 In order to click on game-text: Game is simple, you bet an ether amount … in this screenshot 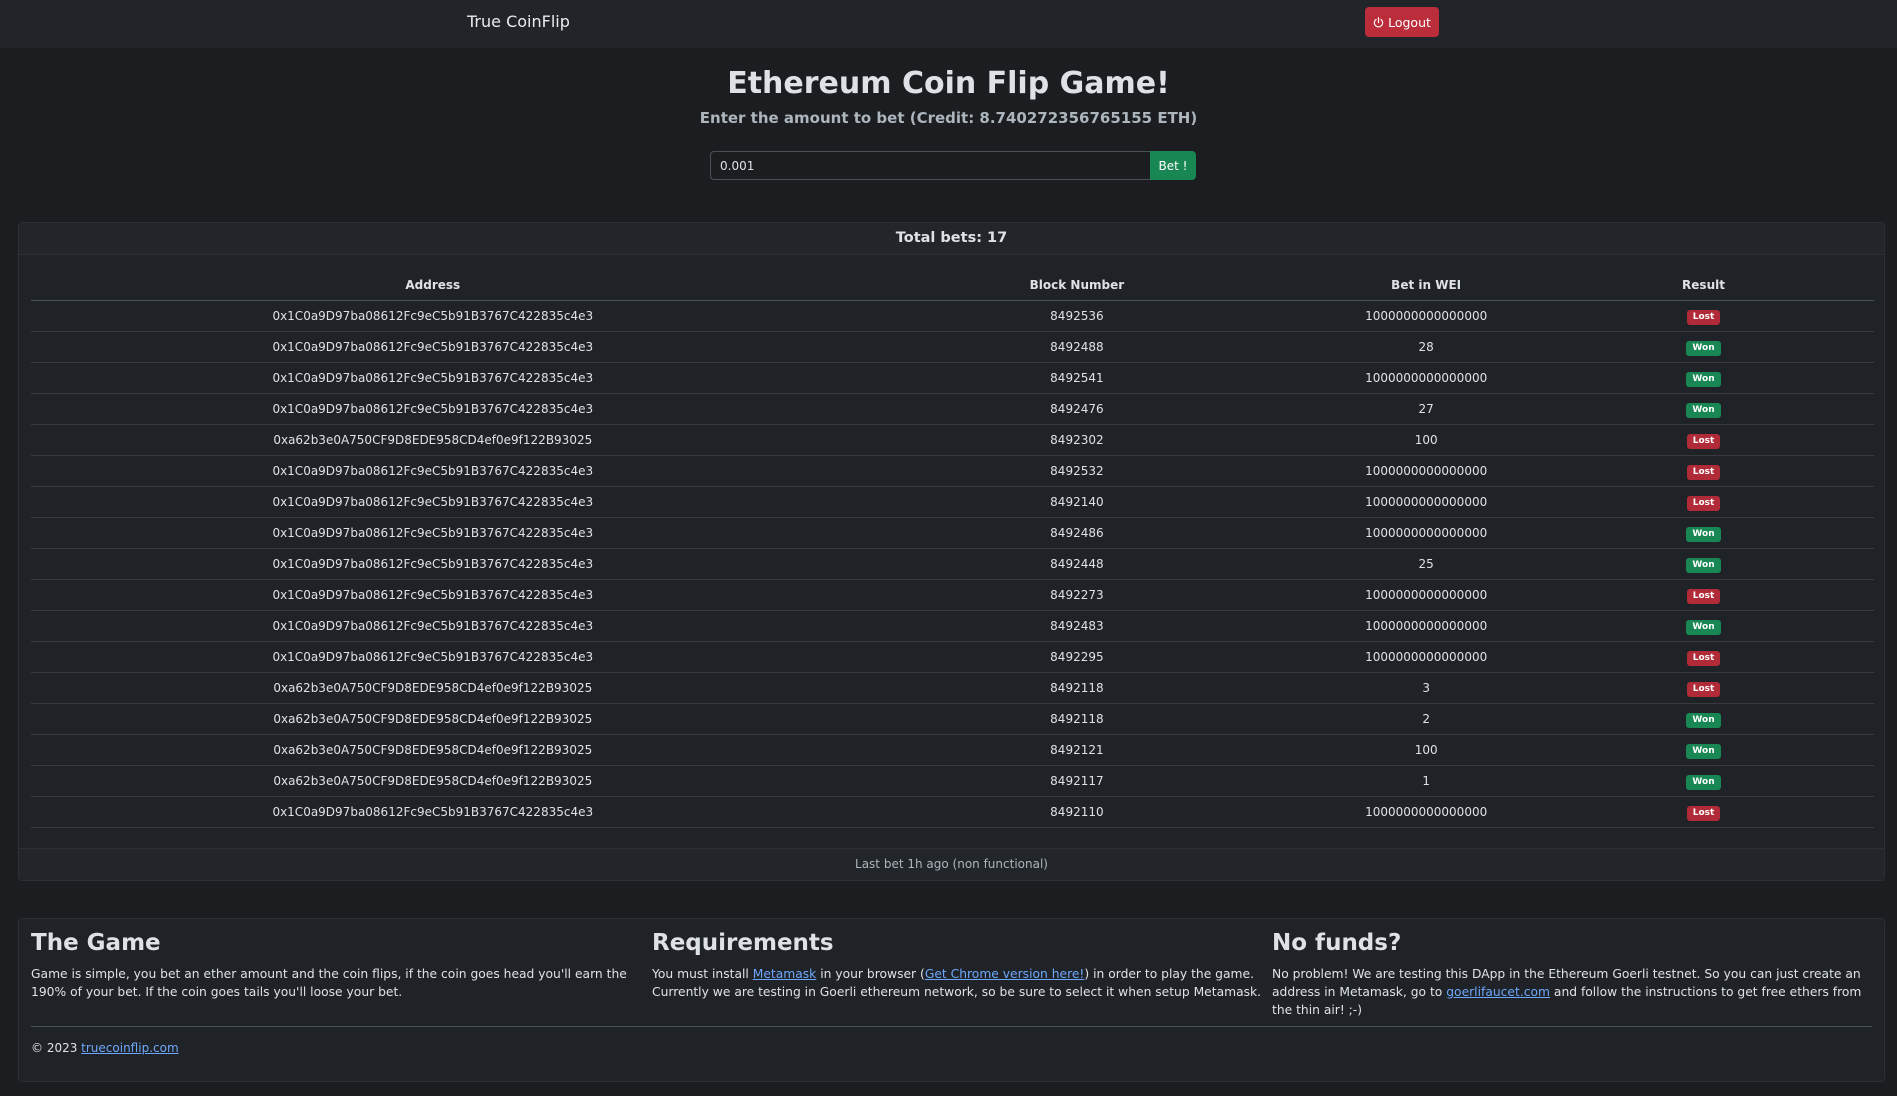, I will do `click(329, 983)`.